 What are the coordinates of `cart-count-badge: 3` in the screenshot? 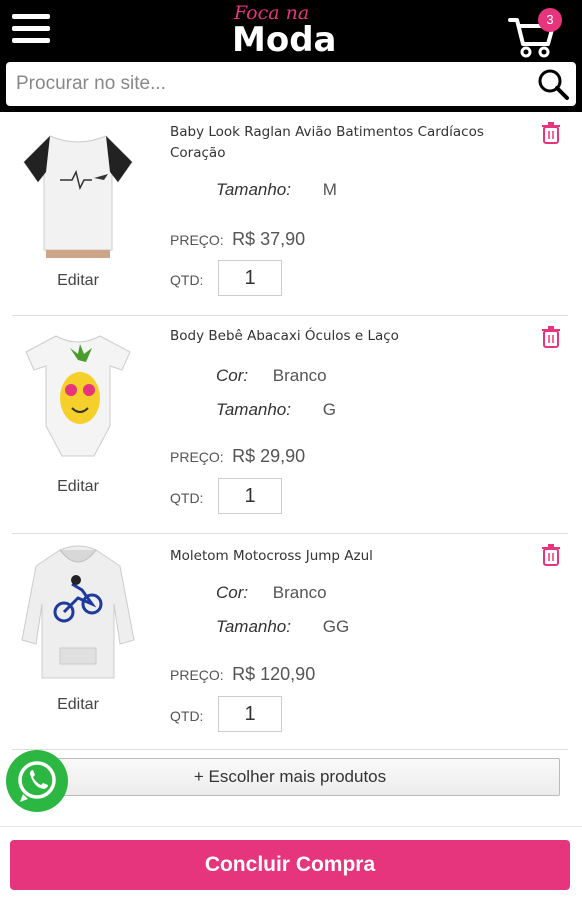 It's located at (550, 20).